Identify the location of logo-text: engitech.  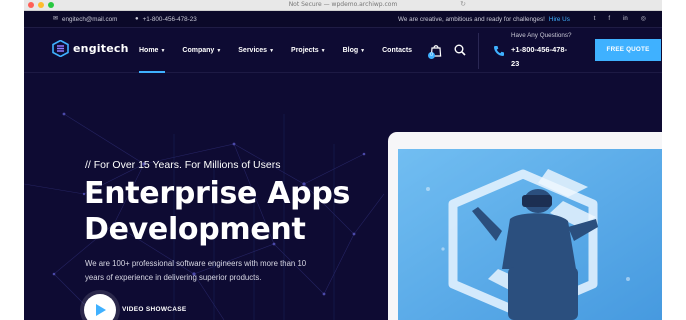
(101, 48).